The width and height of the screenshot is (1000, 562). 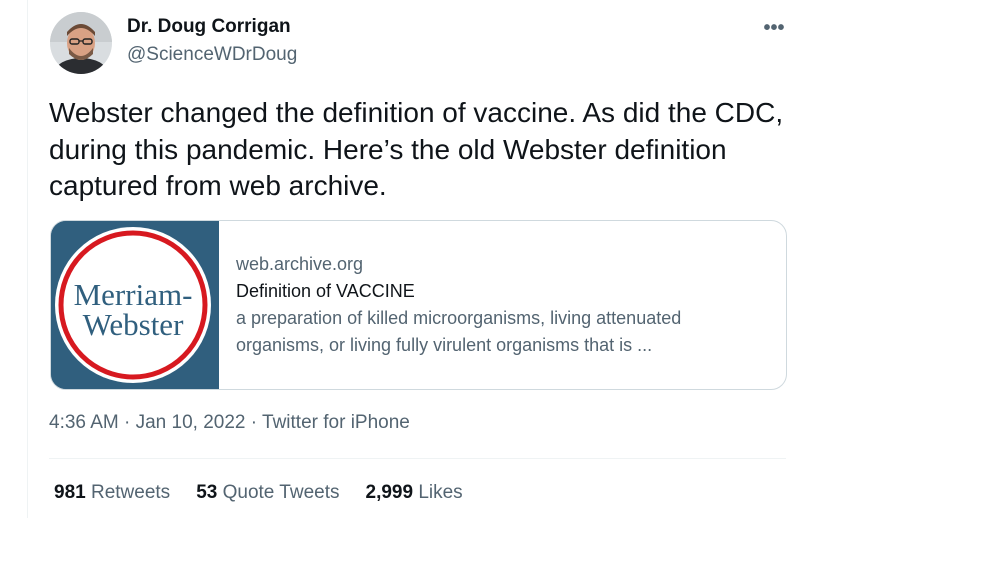 What do you see at coordinates (212, 55) in the screenshot?
I see `author-handle: @ScienceWDrDoug` at bounding box center [212, 55].